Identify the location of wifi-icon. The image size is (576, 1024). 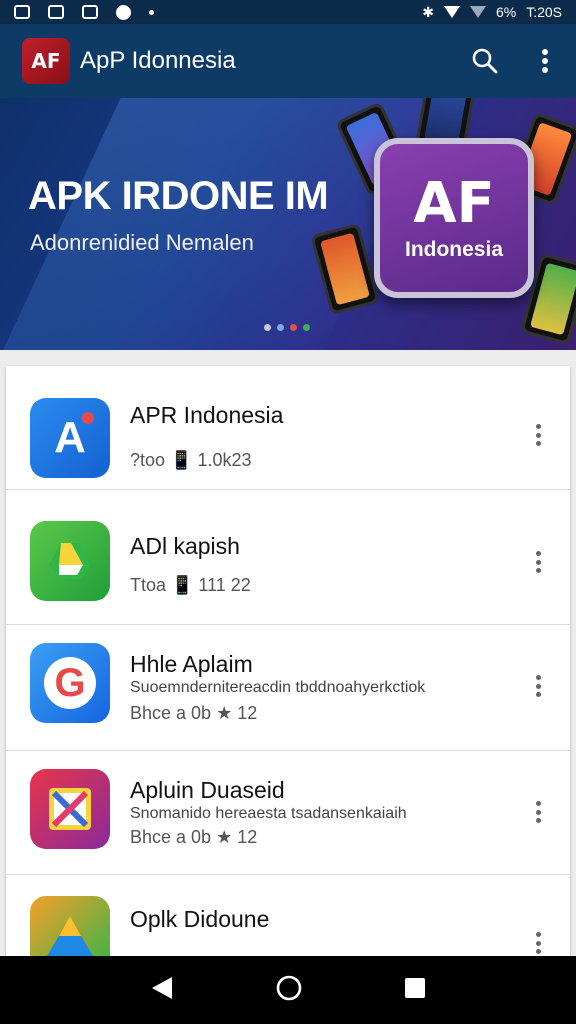
(451, 12).